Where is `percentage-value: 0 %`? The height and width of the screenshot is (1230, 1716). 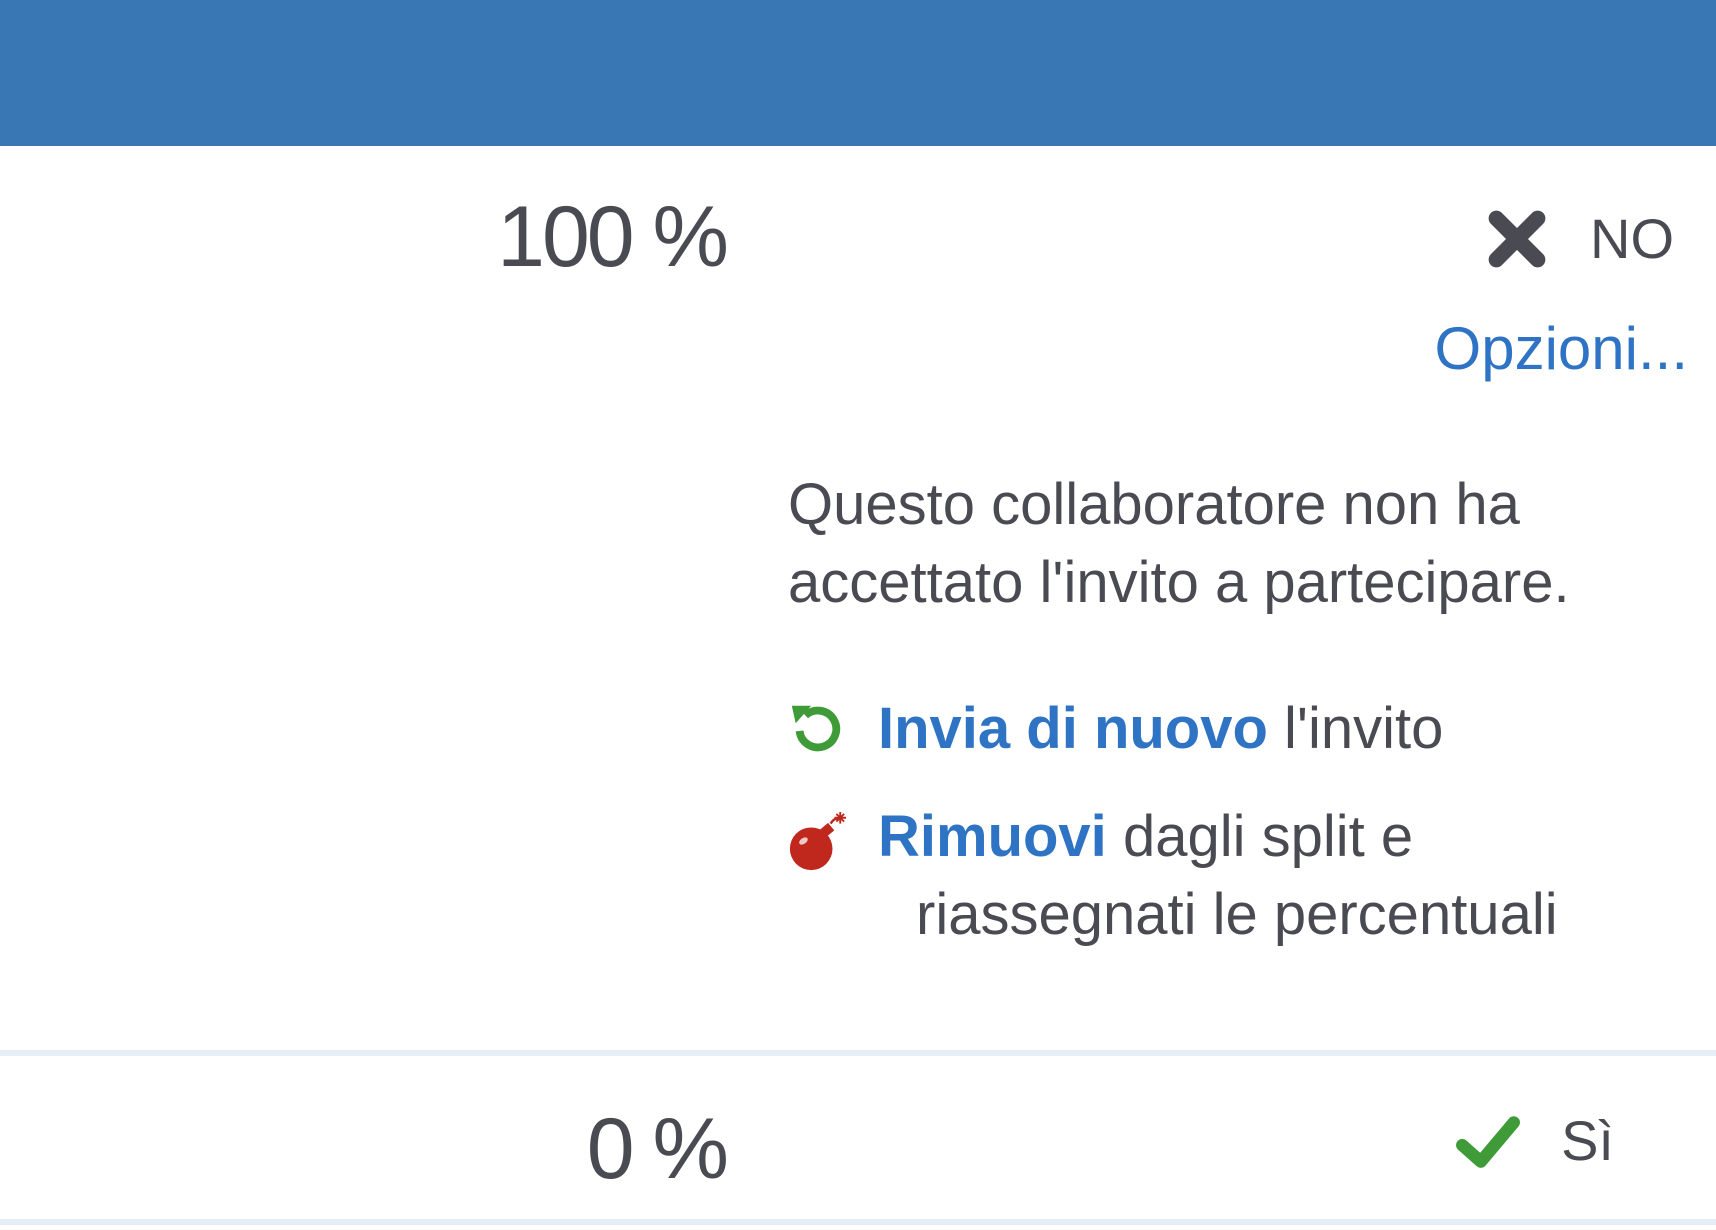
percentage-value: 0 % is located at coordinates (657, 1149).